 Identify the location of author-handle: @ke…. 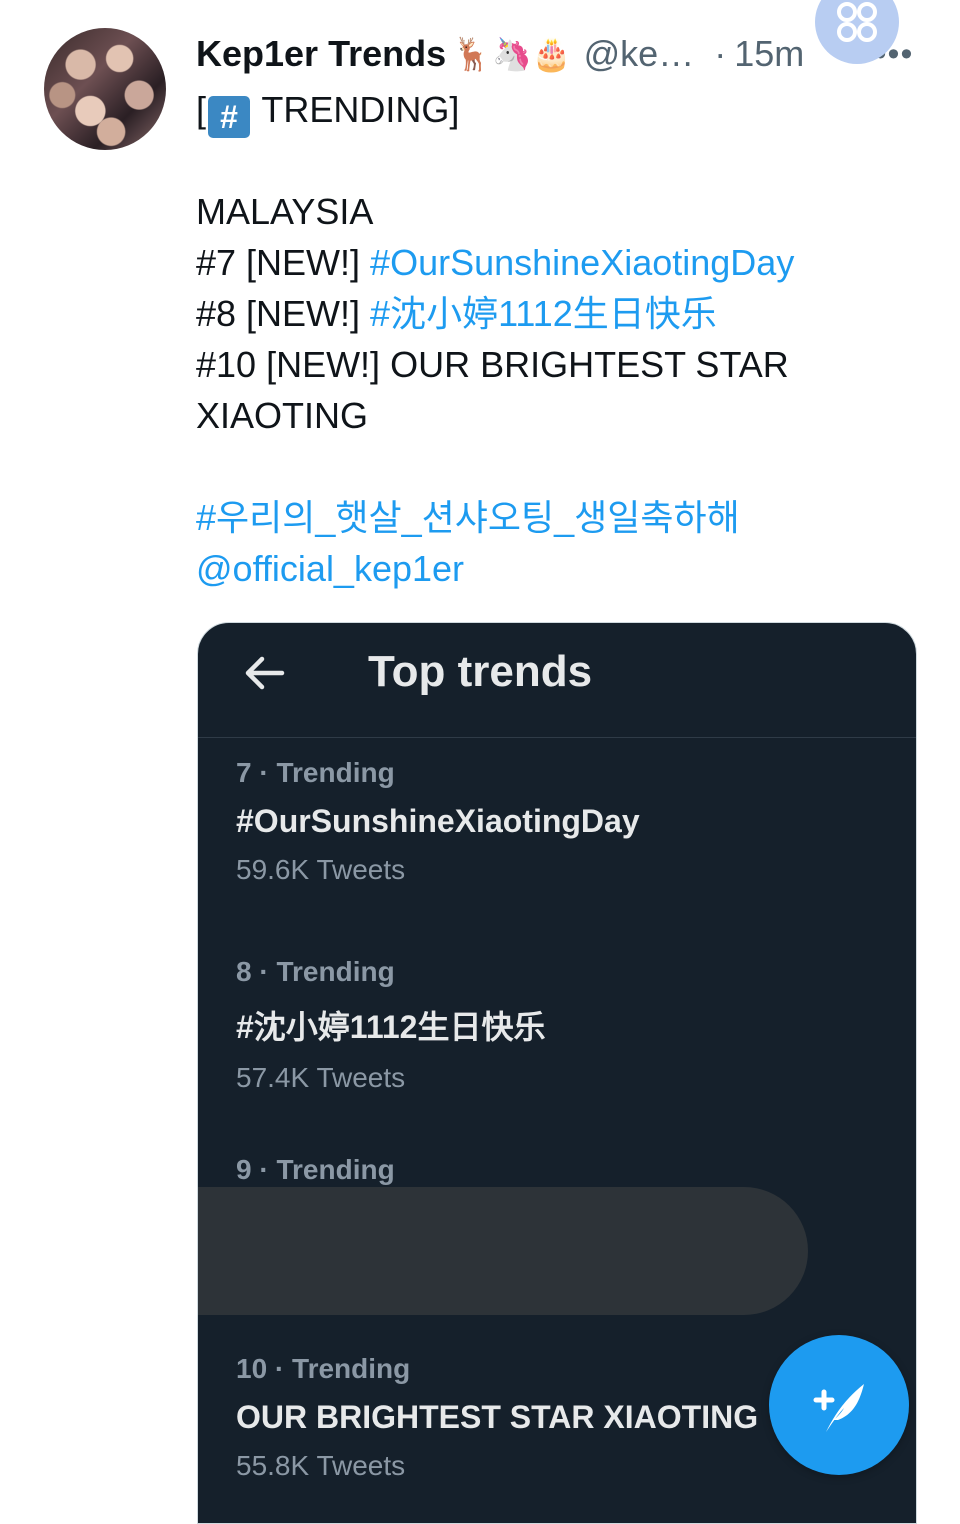
(639, 54).